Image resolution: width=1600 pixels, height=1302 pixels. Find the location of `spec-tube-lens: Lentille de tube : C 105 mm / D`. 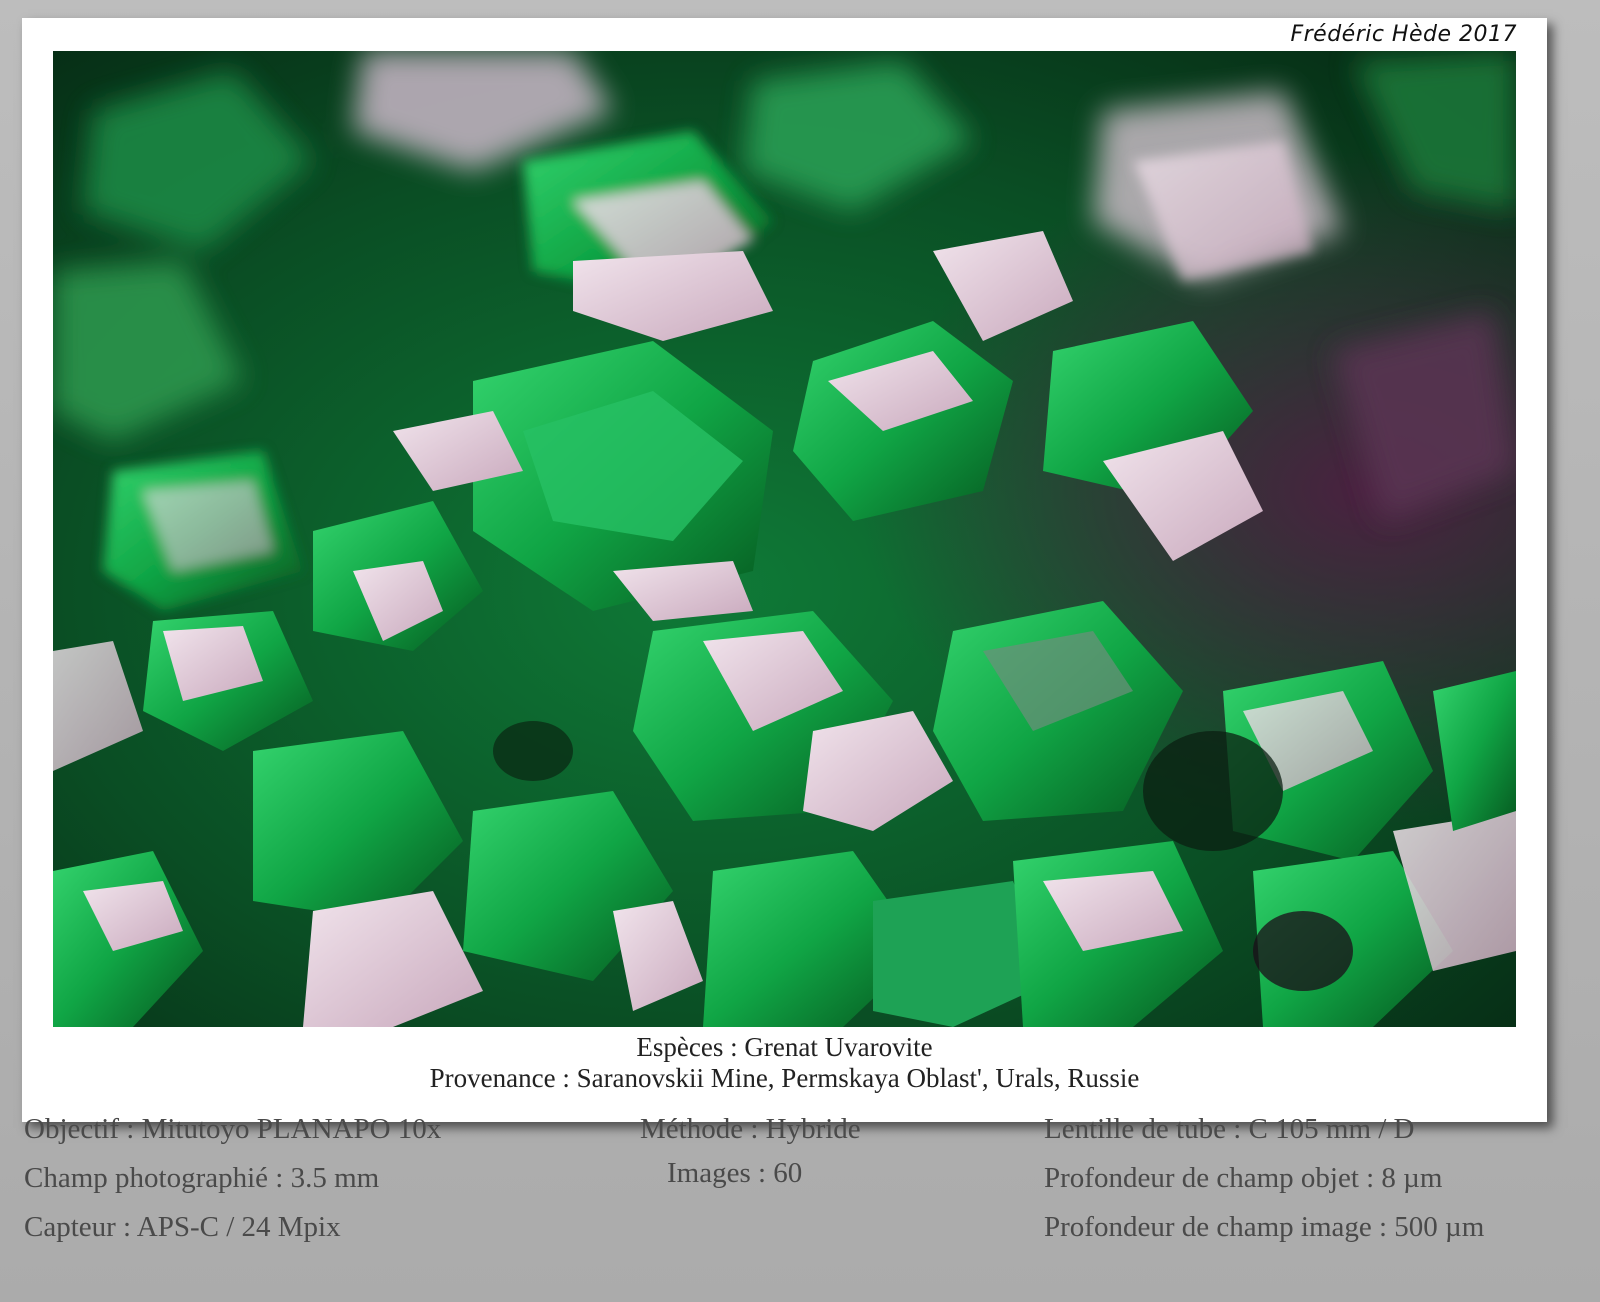

spec-tube-lens: Lentille de tube : C 105 mm / D is located at coordinates (1229, 1129).